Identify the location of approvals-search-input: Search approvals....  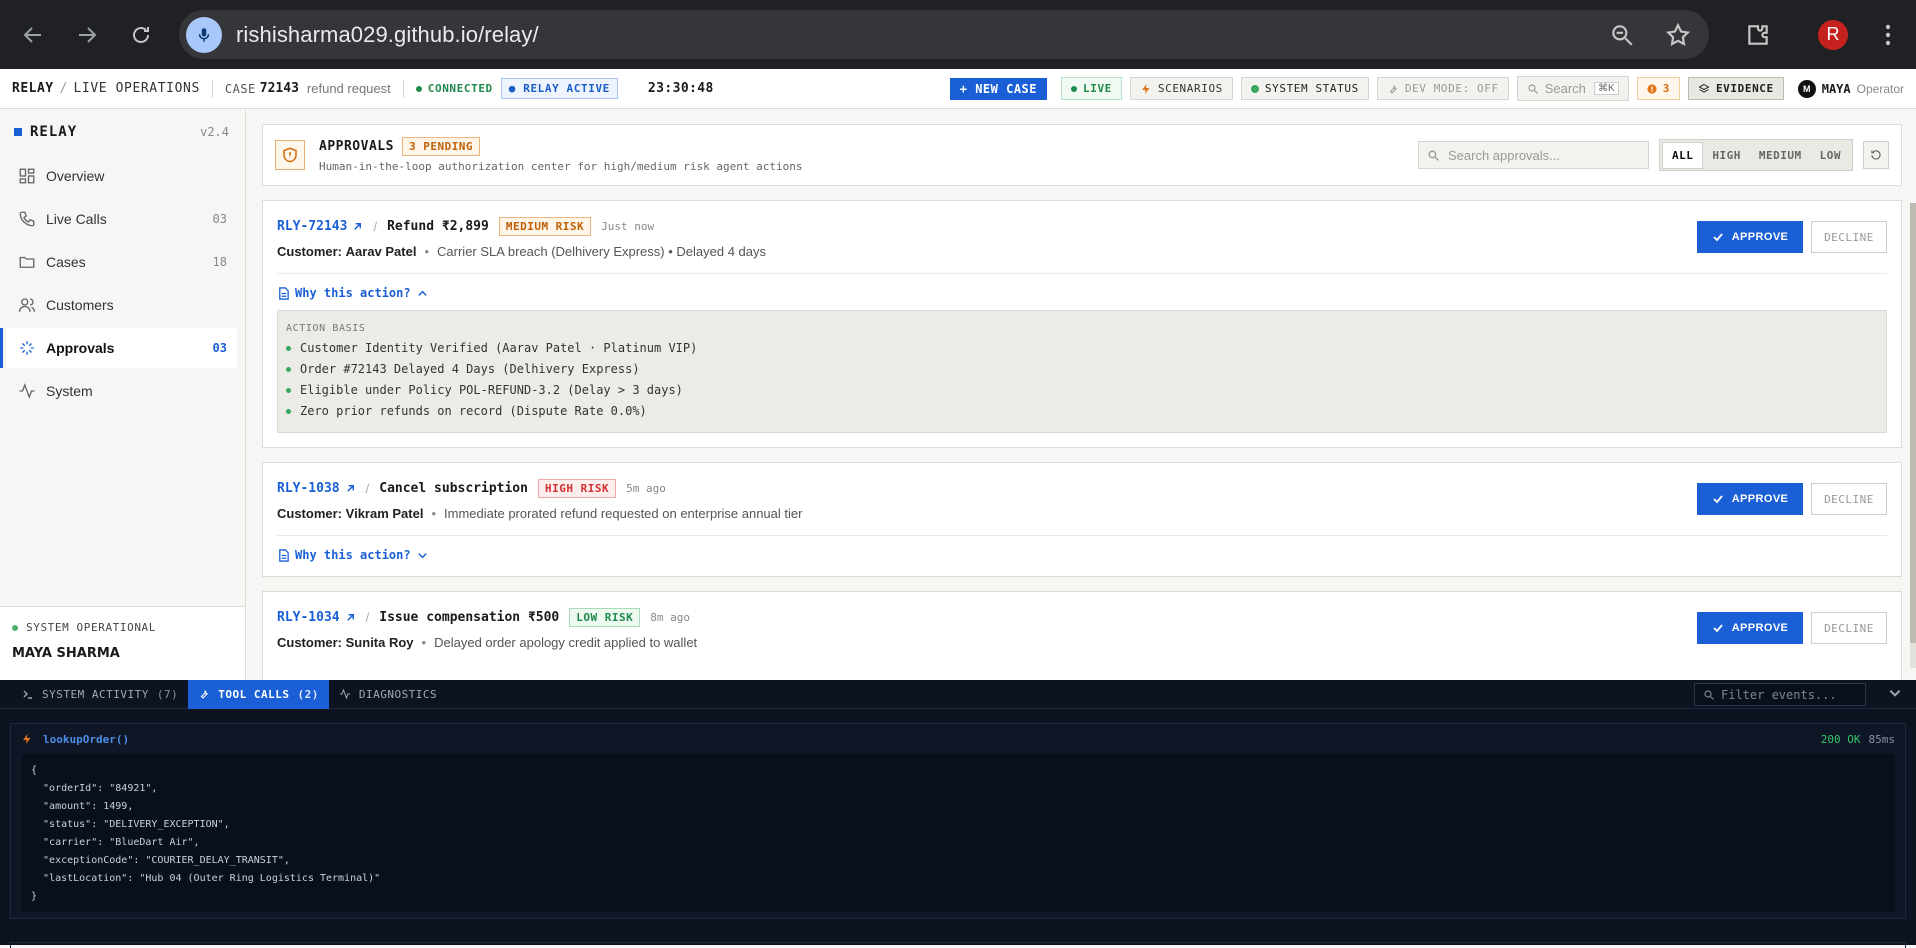
(1533, 155).